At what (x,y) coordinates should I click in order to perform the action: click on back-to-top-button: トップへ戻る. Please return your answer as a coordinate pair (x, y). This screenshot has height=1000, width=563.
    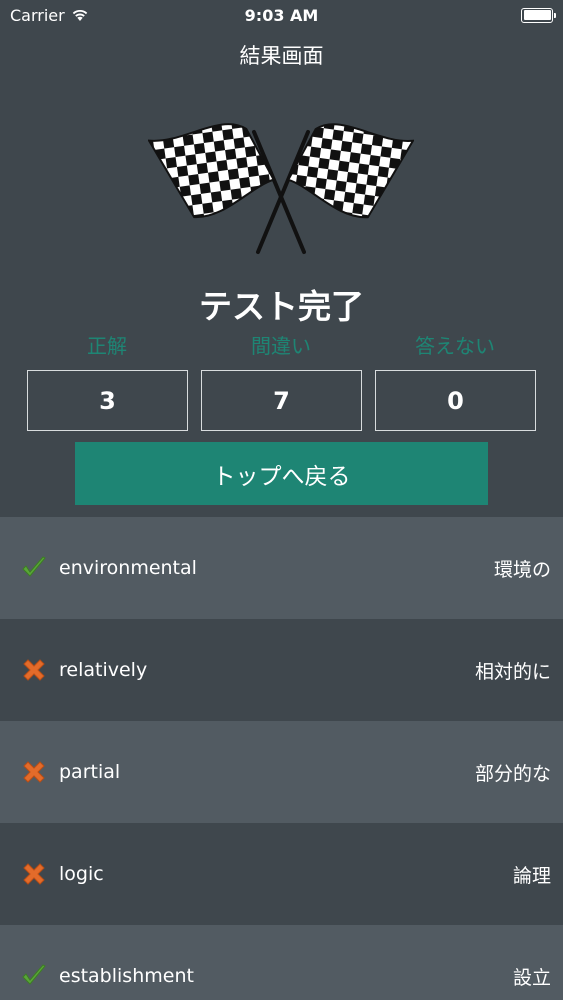
    Looking at the image, I should click on (281, 473).